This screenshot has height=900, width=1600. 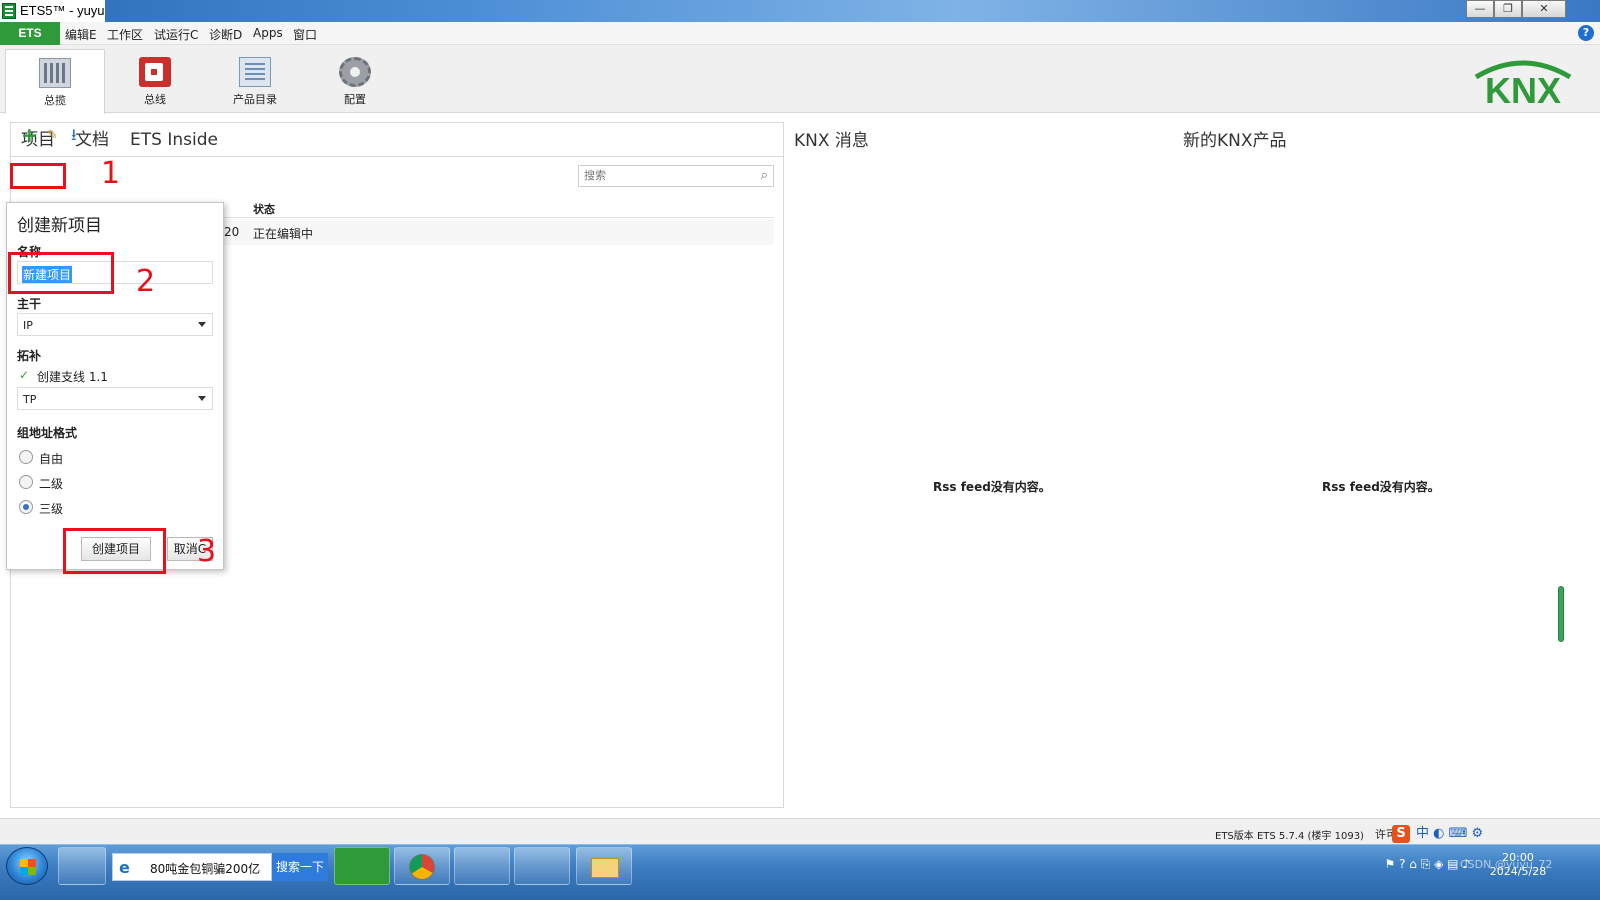 I want to click on menu-diagnostics: 诊断D, so click(x=225, y=34).